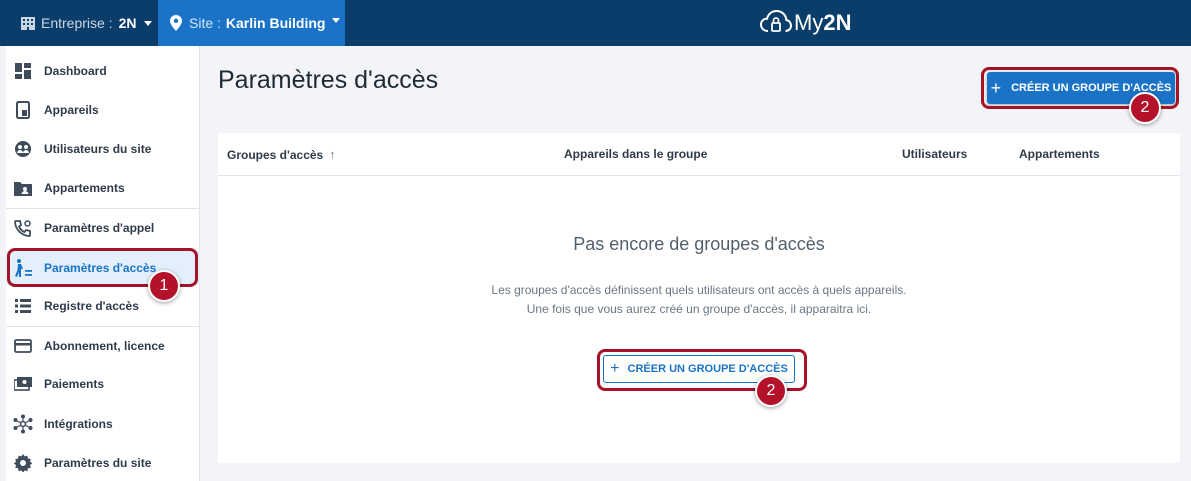 The height and width of the screenshot is (481, 1191). Describe the element at coordinates (328, 80) in the screenshot. I see `page-title: Paramètres d'accès` at that location.